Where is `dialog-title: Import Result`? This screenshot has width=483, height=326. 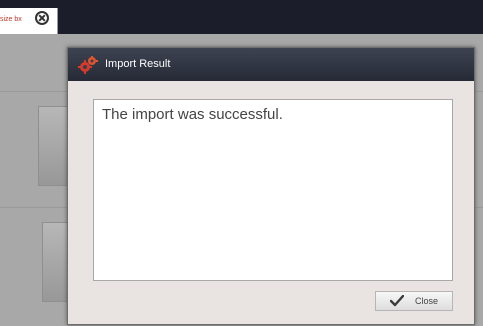 dialog-title: Import Result is located at coordinates (138, 64).